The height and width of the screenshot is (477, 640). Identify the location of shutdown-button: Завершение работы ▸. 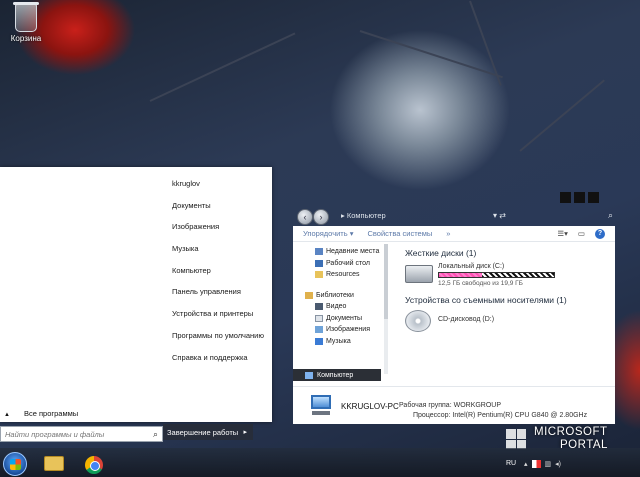
(208, 432).